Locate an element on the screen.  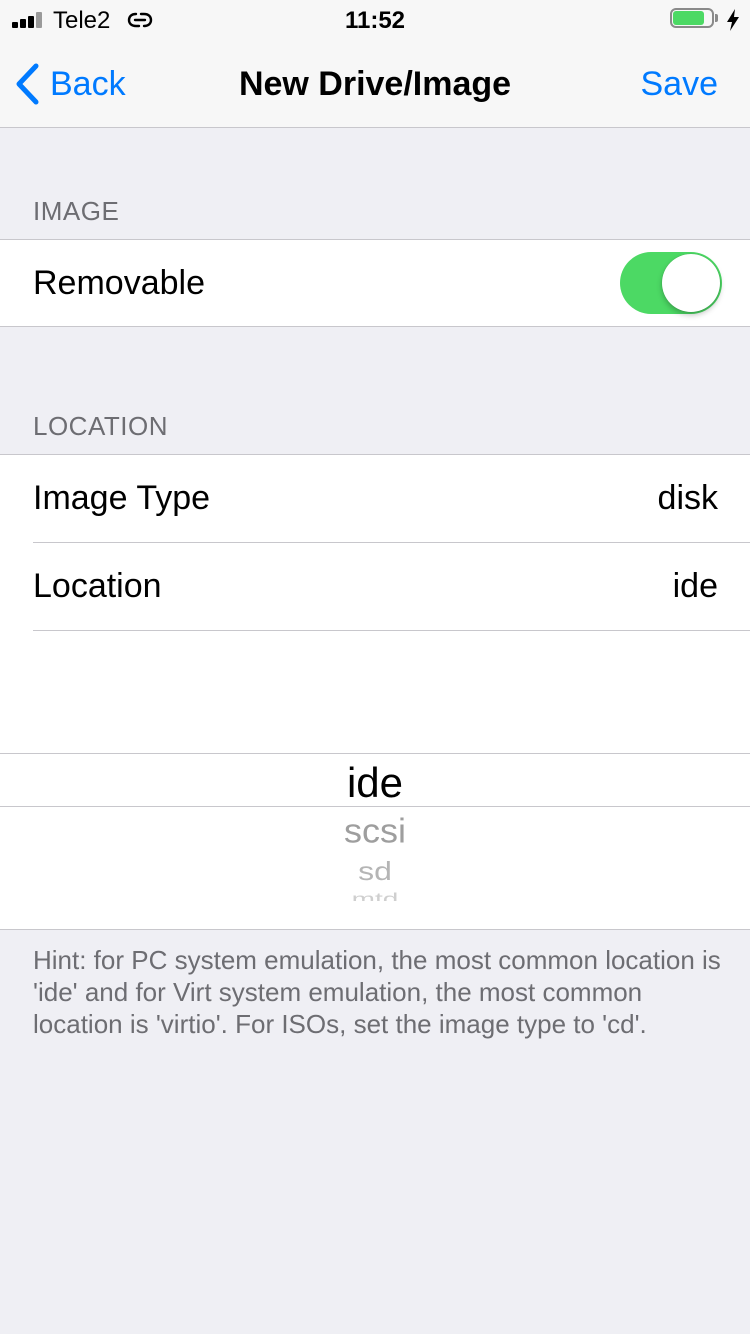
status-bar: Tele2 11:52 is located at coordinates (375, 20).